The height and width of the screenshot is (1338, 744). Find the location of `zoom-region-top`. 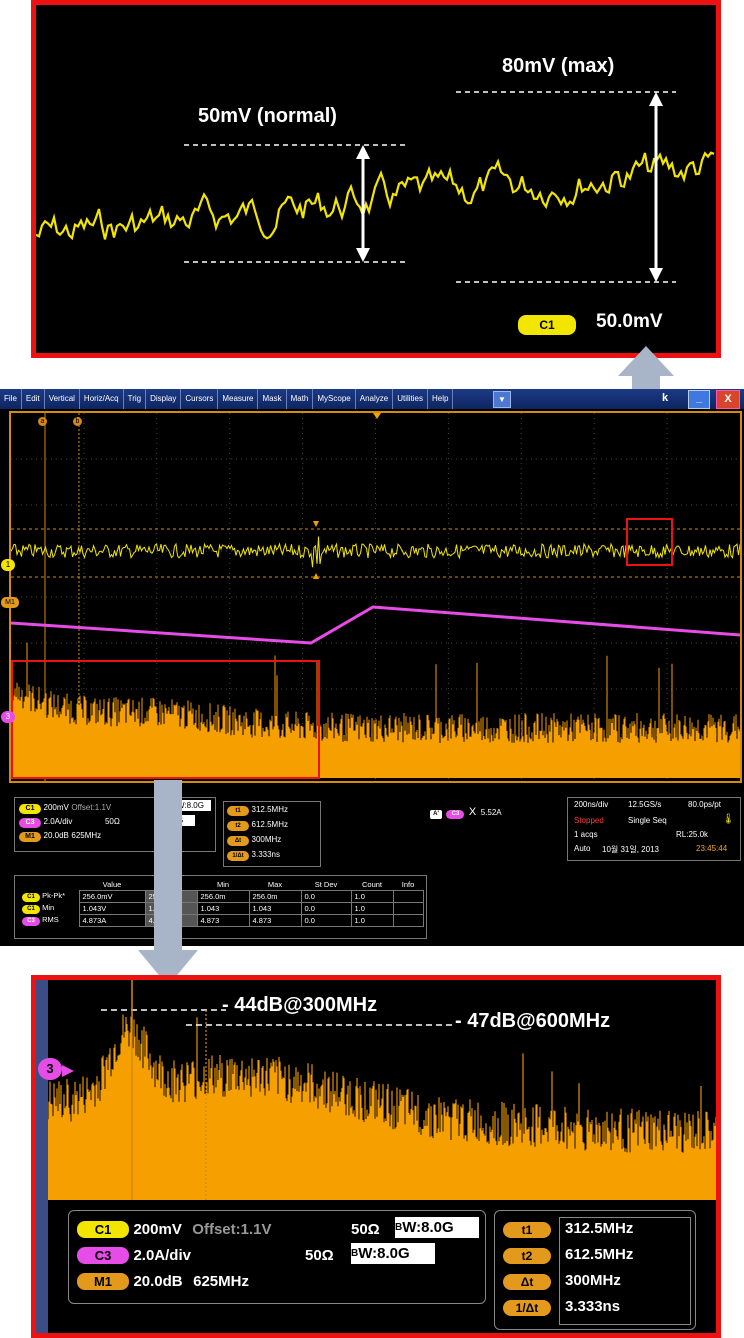

zoom-region-top is located at coordinates (649, 542).